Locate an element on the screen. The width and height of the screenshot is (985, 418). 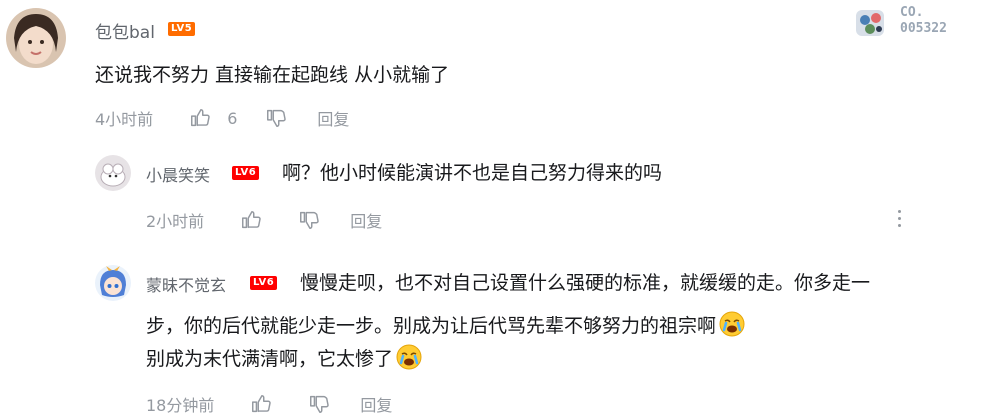
fan-badge-line2: 005322 is located at coordinates (923, 28).